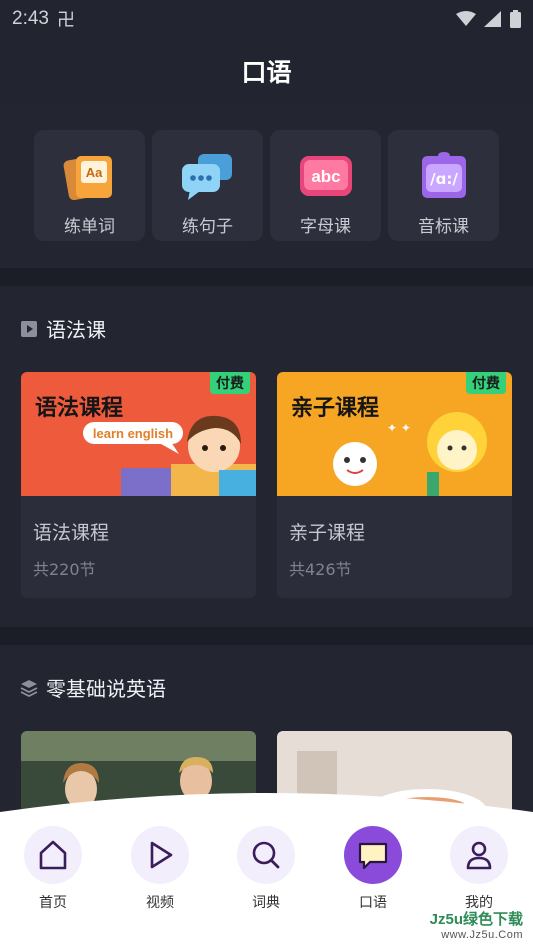 Image resolution: width=533 pixels, height=947 pixels. What do you see at coordinates (65, 20) in the screenshot?
I see `status-notification-icon: 卍` at bounding box center [65, 20].